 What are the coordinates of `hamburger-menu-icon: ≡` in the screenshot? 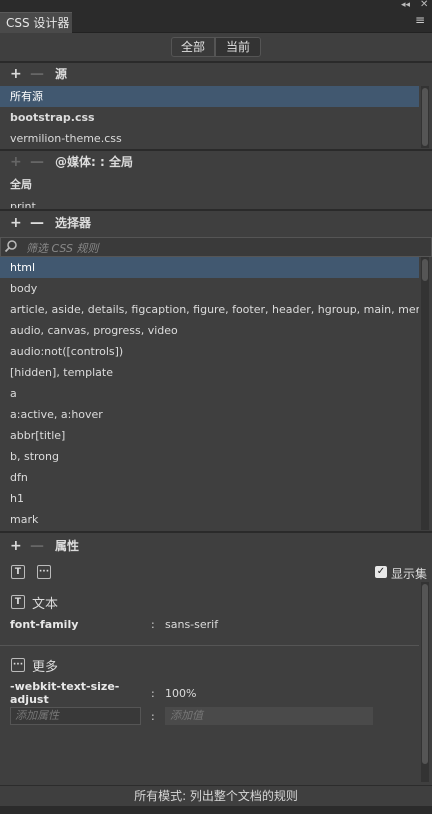 It's located at (420, 20).